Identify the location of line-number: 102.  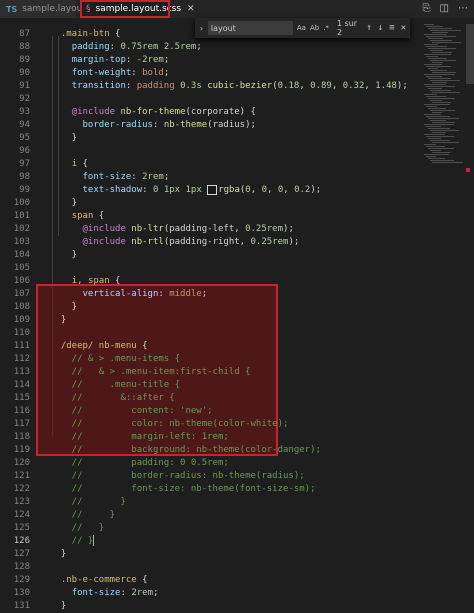
(21, 229).